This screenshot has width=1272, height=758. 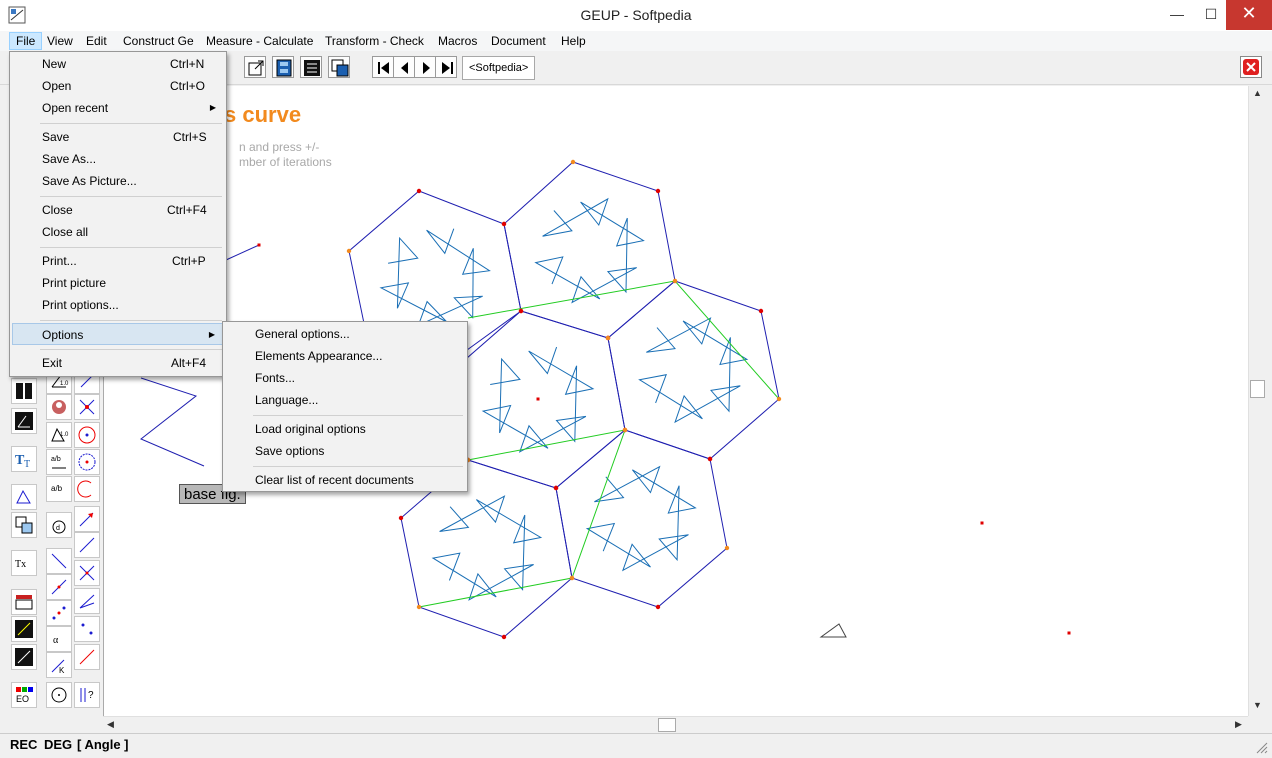 What do you see at coordinates (283, 67) in the screenshot?
I see `film-button` at bounding box center [283, 67].